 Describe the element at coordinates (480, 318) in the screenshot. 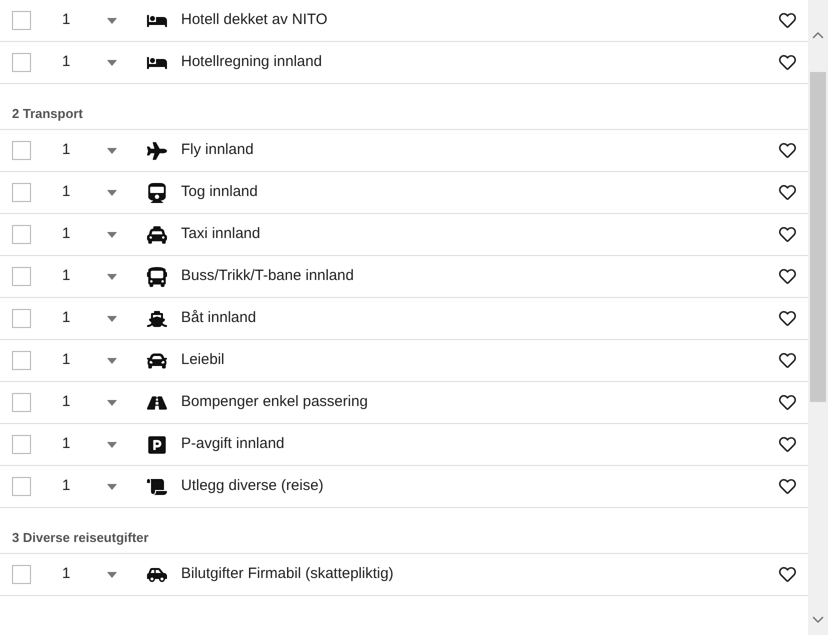

I see `expense-label: Båt innland` at that location.